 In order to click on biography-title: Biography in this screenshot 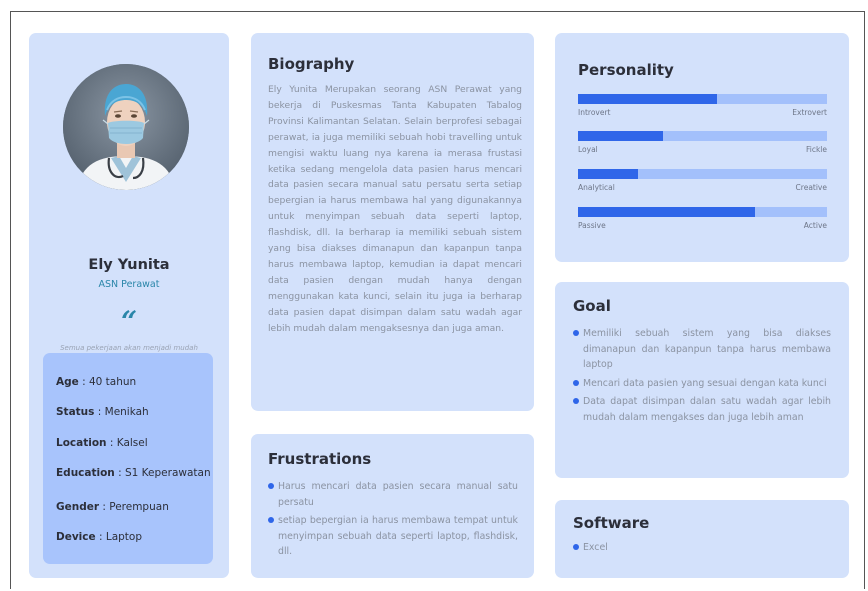, I will do `click(311, 64)`.